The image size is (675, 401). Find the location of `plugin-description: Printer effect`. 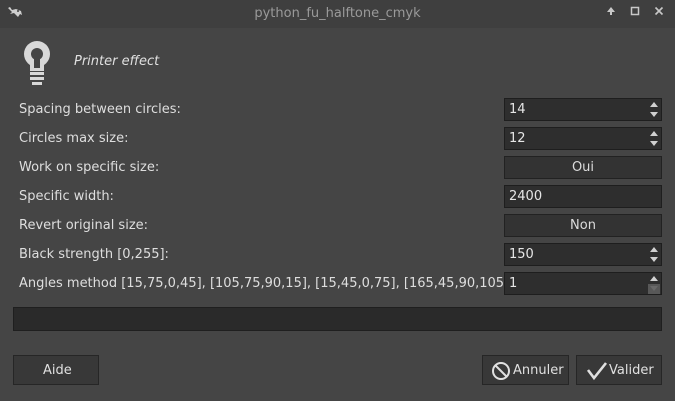

plugin-description: Printer effect is located at coordinates (117, 61).